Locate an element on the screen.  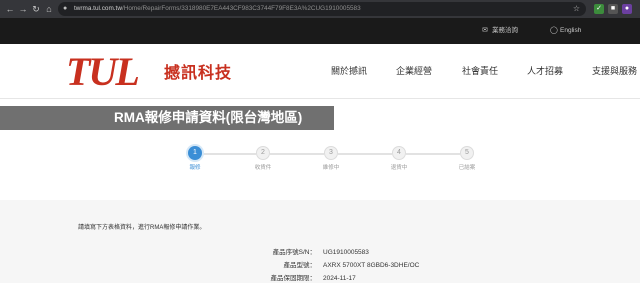
serial-number-value: UG1910005583 is located at coordinates (346, 252).